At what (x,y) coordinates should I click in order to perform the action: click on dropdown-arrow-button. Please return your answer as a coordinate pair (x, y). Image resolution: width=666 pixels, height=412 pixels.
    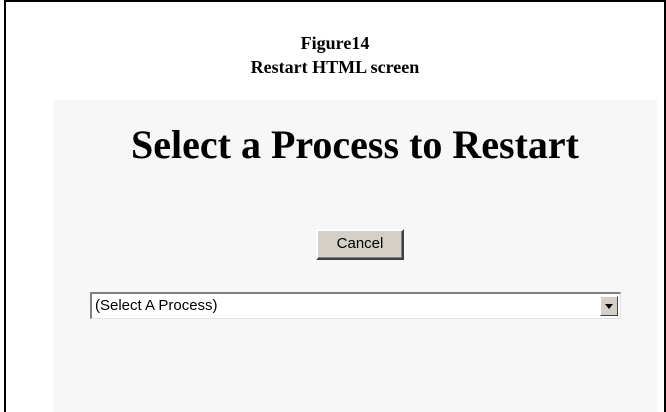
    Looking at the image, I should click on (609, 306).